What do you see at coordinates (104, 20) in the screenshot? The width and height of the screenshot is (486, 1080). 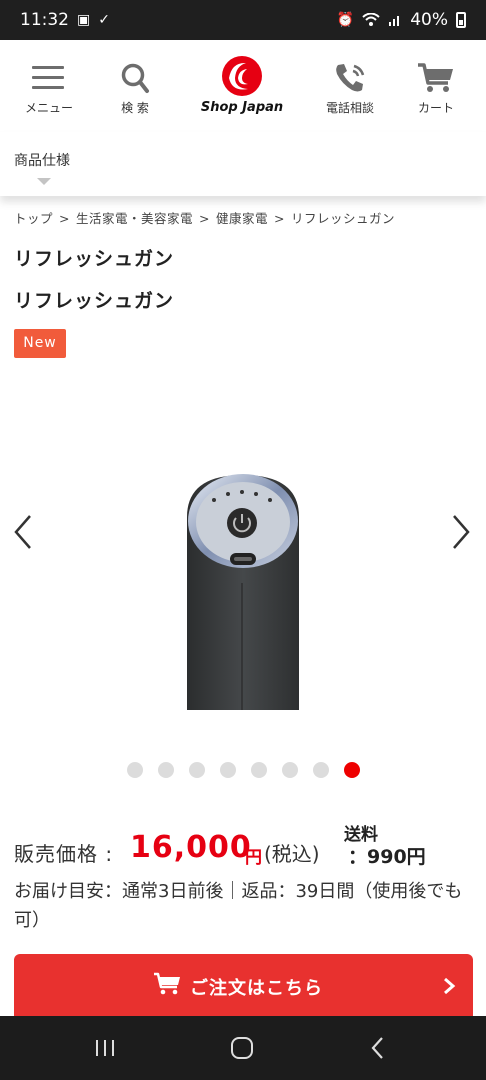 I see `download-done-icon: ✓` at bounding box center [104, 20].